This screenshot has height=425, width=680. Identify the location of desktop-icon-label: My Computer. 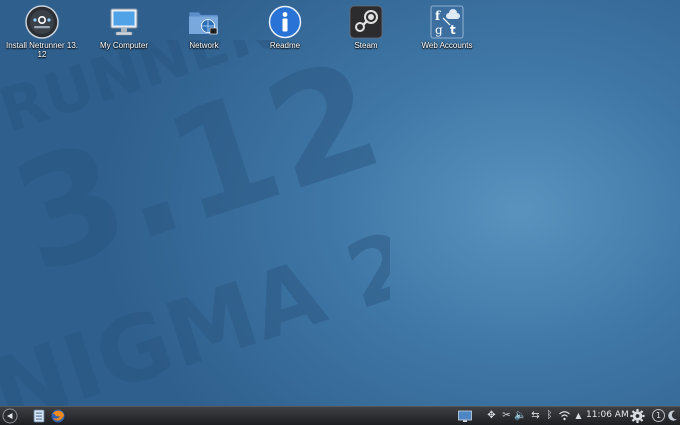
(123, 45).